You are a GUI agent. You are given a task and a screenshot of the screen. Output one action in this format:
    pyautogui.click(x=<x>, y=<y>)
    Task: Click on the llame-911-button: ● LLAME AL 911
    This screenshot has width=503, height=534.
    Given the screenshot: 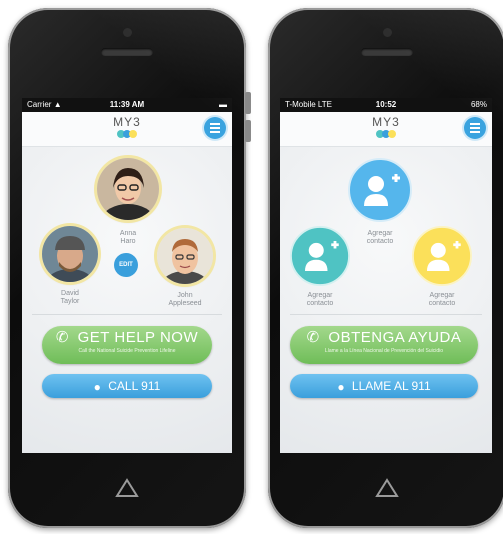 What is the action you would take?
    pyautogui.click(x=384, y=386)
    